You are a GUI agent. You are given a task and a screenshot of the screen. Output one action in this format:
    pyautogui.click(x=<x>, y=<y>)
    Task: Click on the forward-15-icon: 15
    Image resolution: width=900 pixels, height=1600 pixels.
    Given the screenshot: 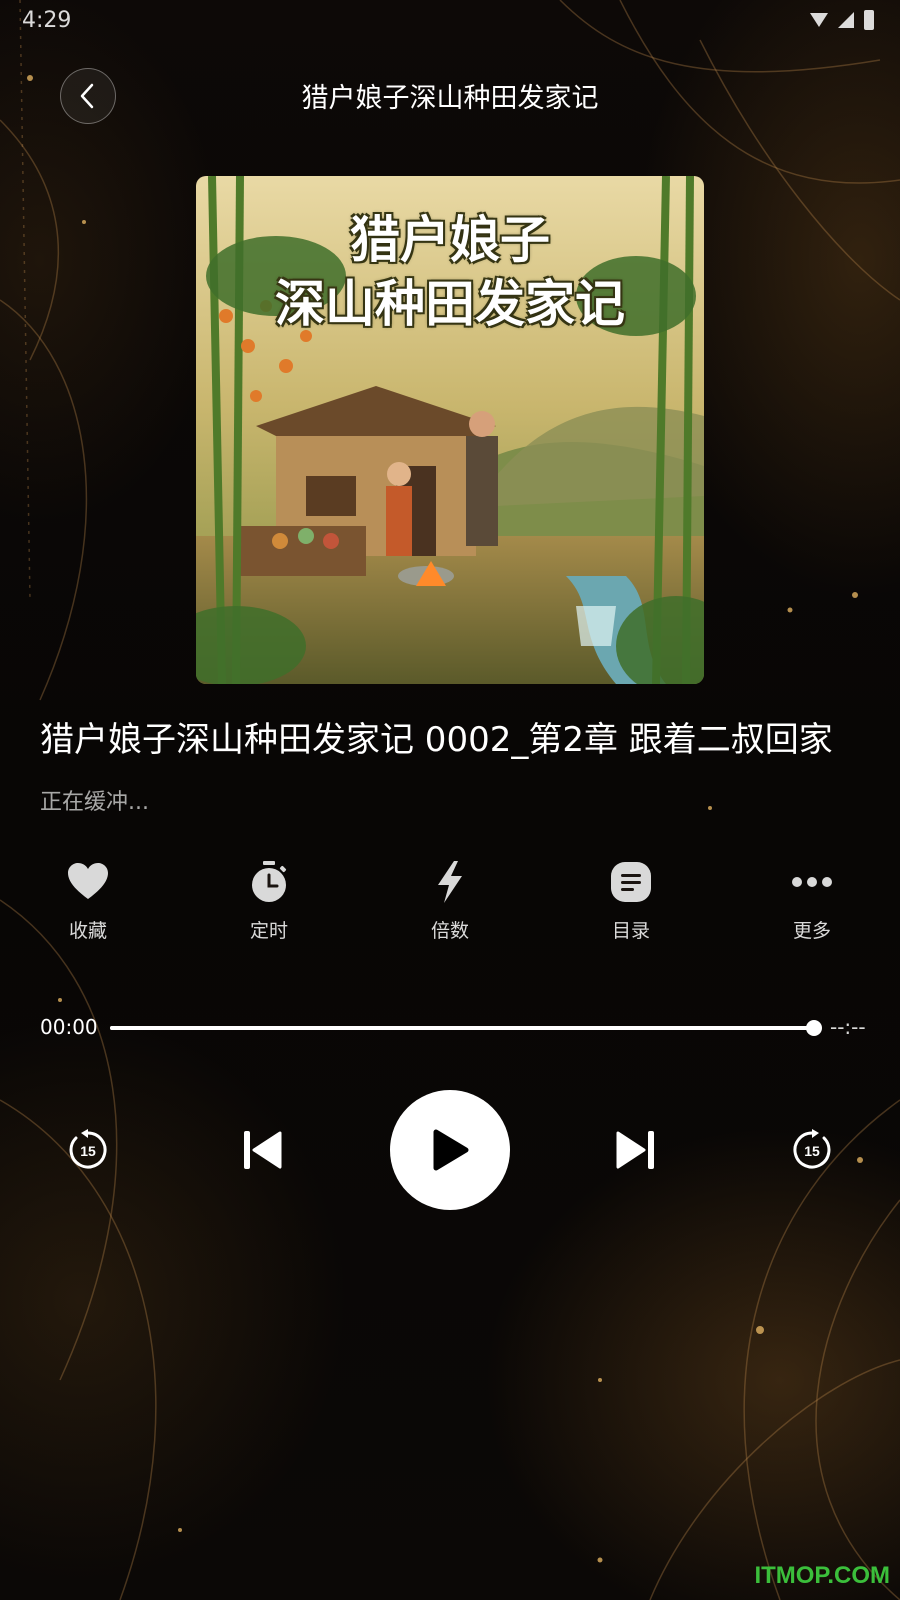 What is the action you would take?
    pyautogui.click(x=812, y=1149)
    